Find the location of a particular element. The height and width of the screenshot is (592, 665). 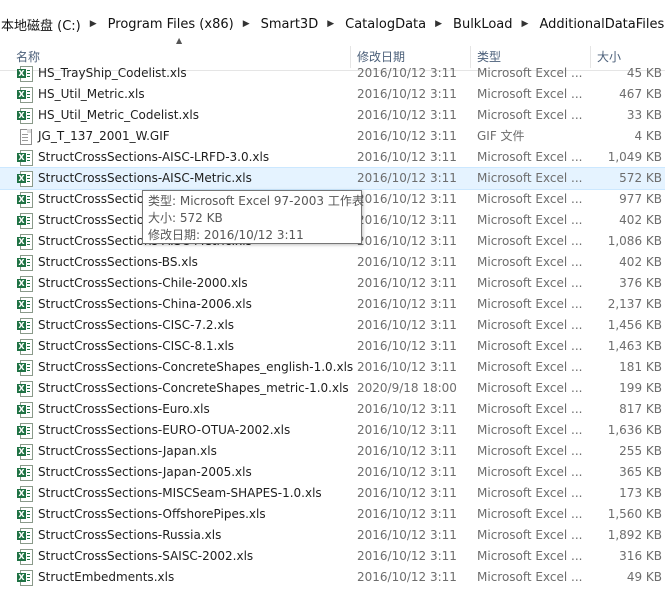

file-name: StructCrossSections-AISC-LRFD-3.0.xls is located at coordinates (154, 157).